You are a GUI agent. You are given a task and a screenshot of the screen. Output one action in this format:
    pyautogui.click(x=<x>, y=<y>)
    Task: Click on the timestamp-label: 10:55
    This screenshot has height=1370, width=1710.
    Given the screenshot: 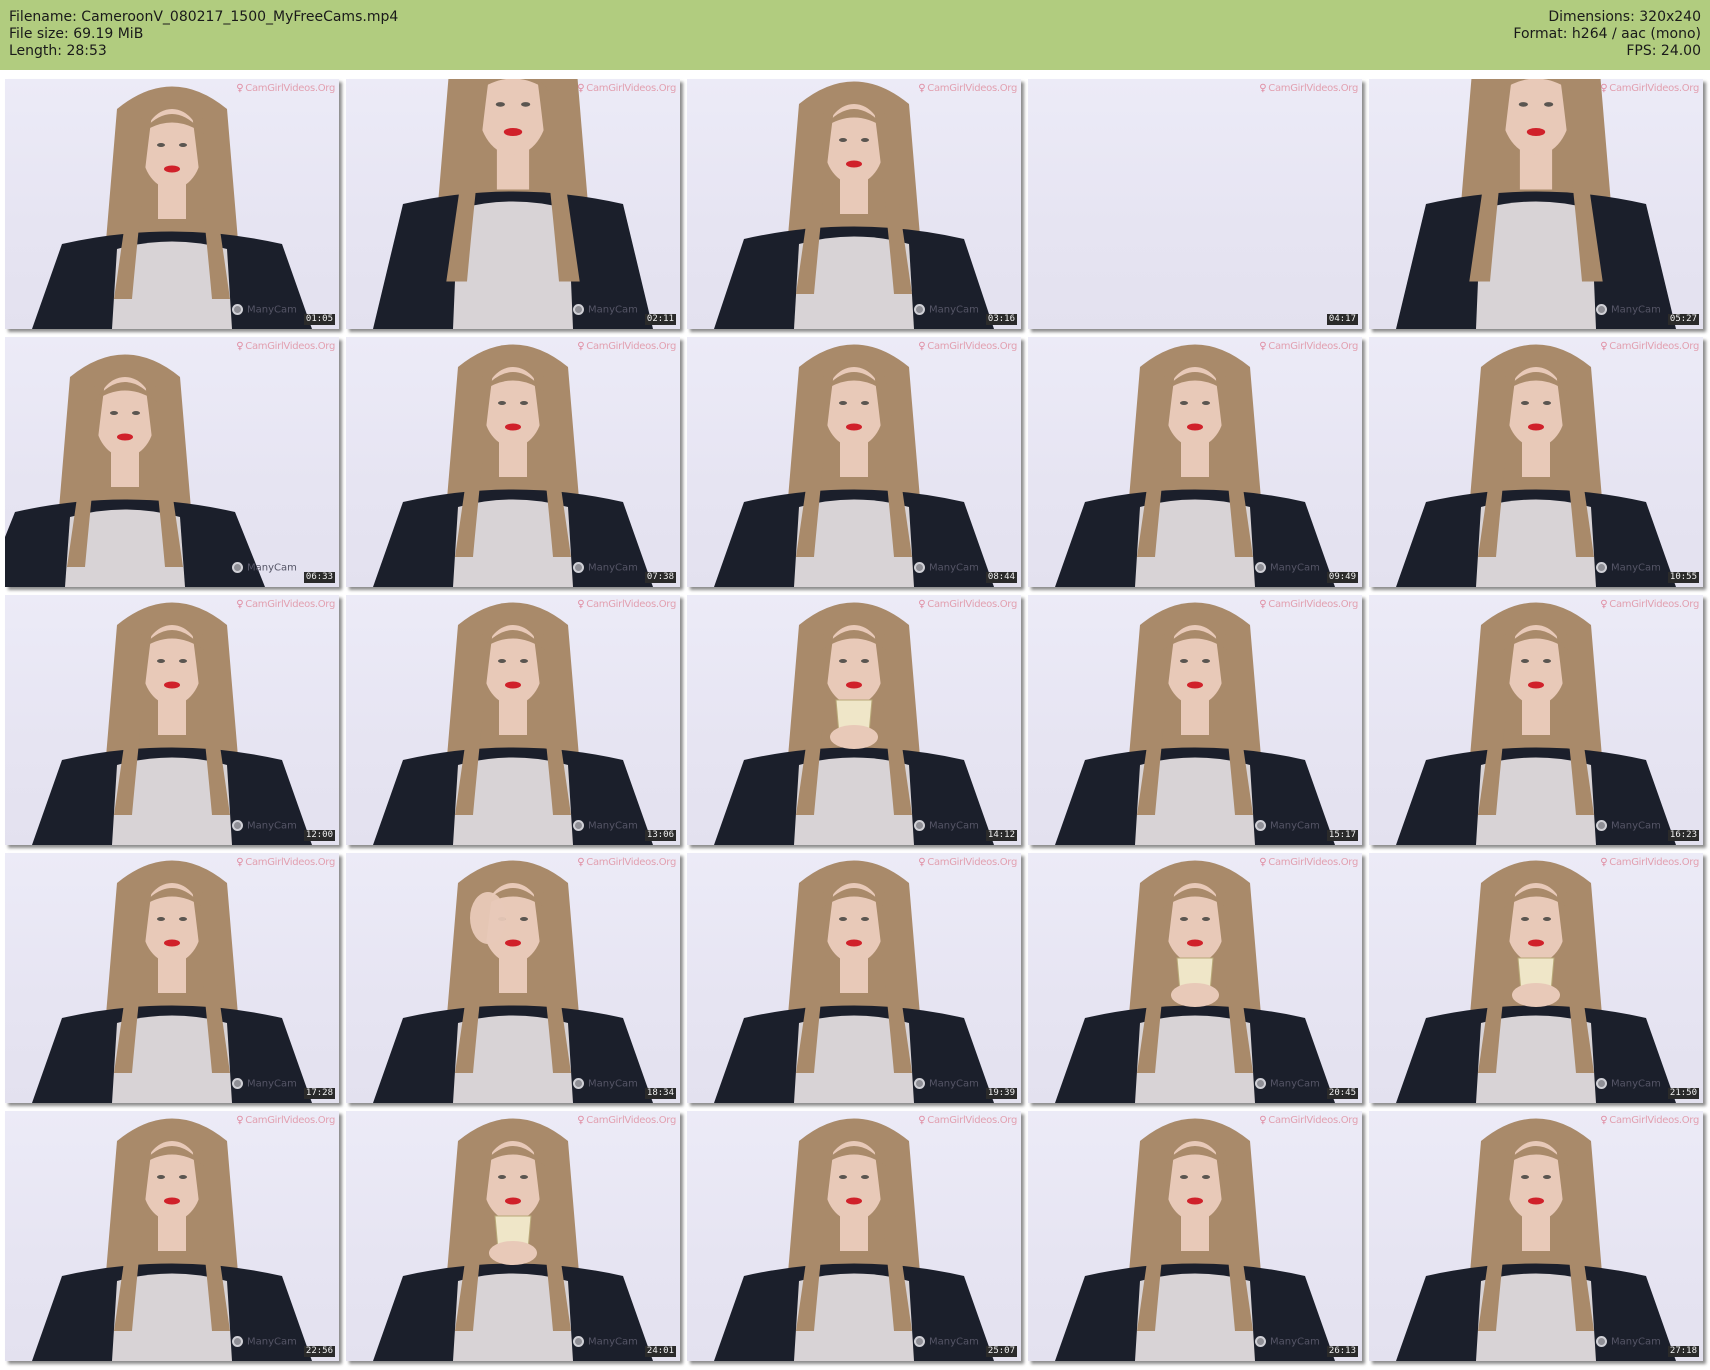 What is the action you would take?
    pyautogui.click(x=1683, y=577)
    